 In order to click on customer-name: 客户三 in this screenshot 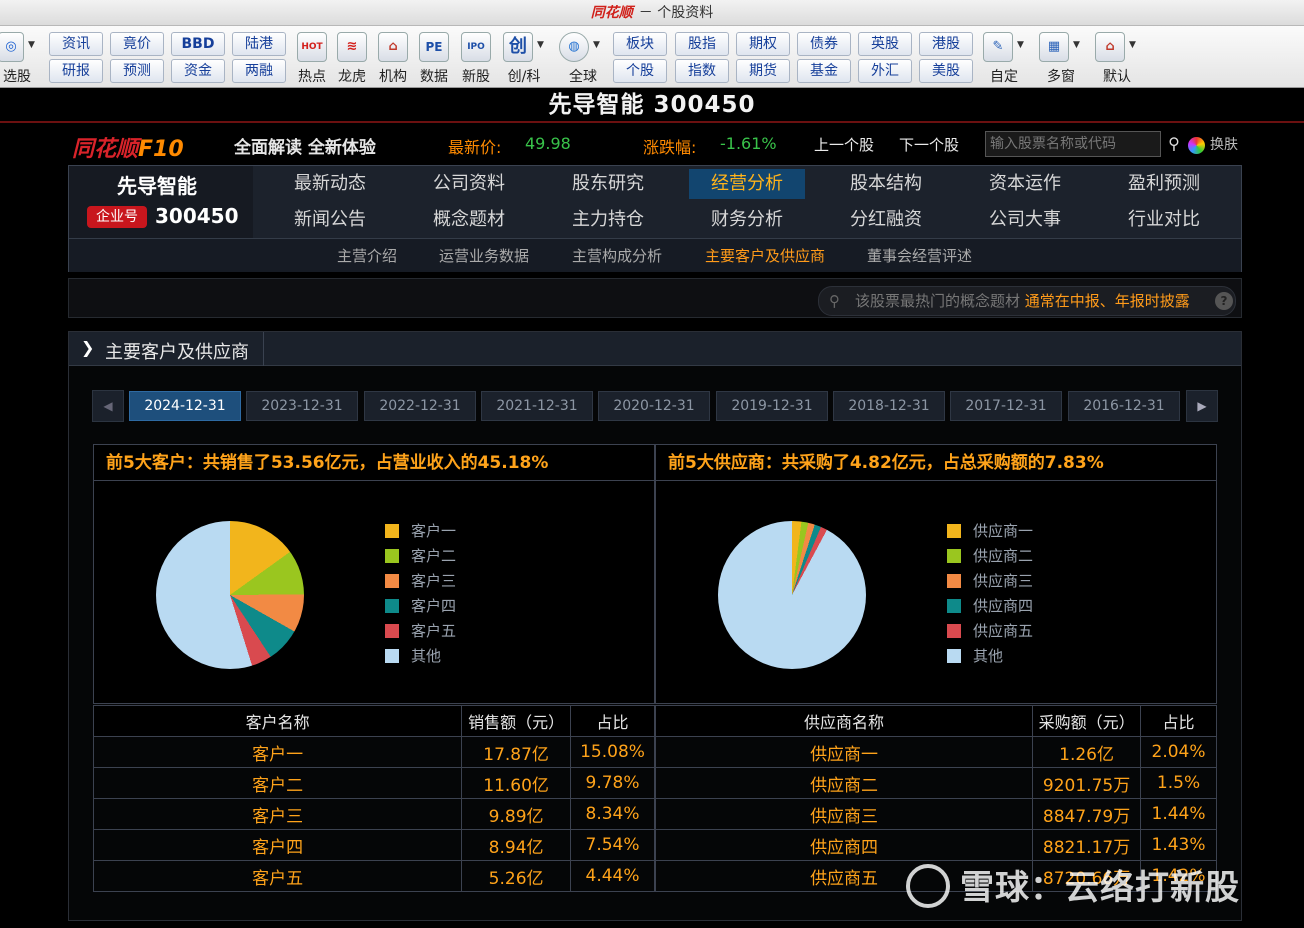, I will do `click(277, 814)`.